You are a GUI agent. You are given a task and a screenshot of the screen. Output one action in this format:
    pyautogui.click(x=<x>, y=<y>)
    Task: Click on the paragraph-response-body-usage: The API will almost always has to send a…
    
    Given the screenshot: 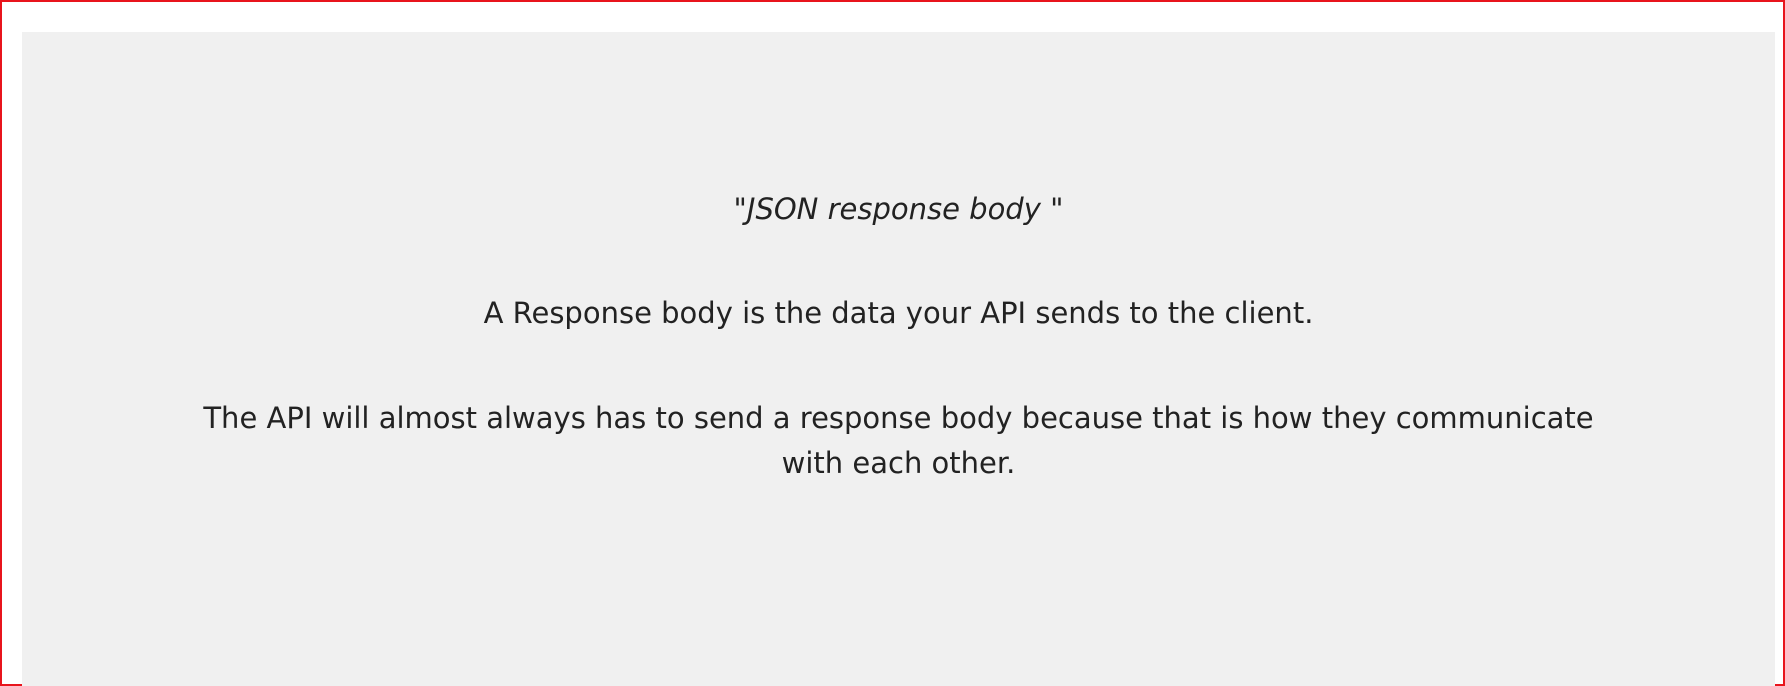 What is the action you would take?
    pyautogui.click(x=898, y=440)
    